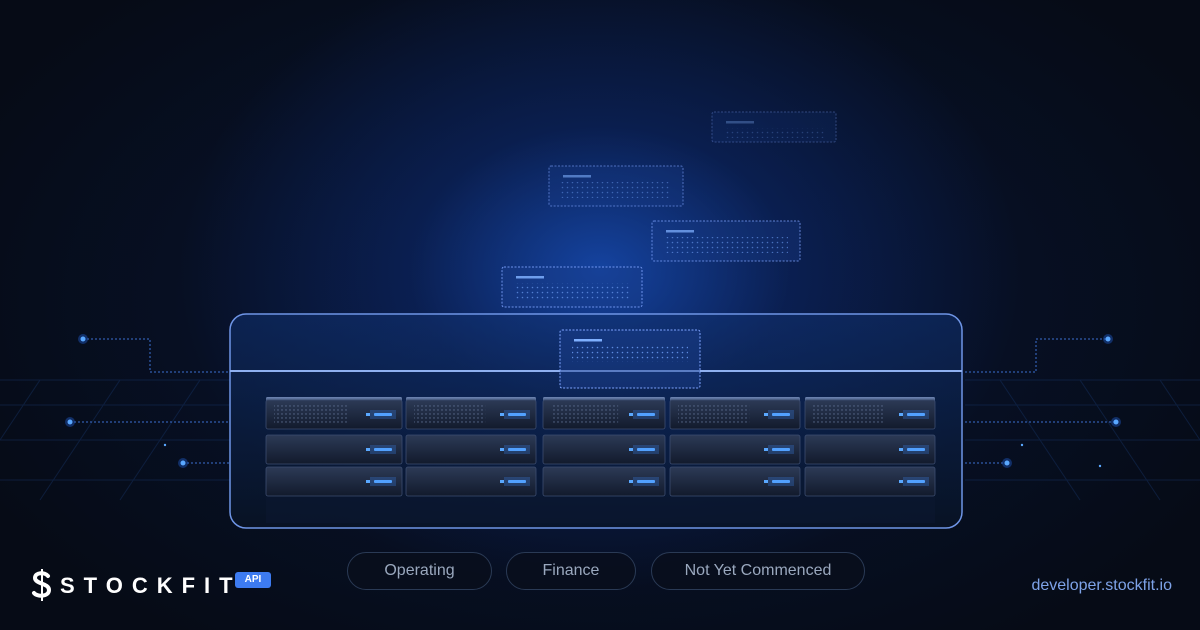 The width and height of the screenshot is (1200, 630). Describe the element at coordinates (758, 571) in the screenshot. I see `category-pill-not-yet-commenced: Not Yet Commenced` at that location.